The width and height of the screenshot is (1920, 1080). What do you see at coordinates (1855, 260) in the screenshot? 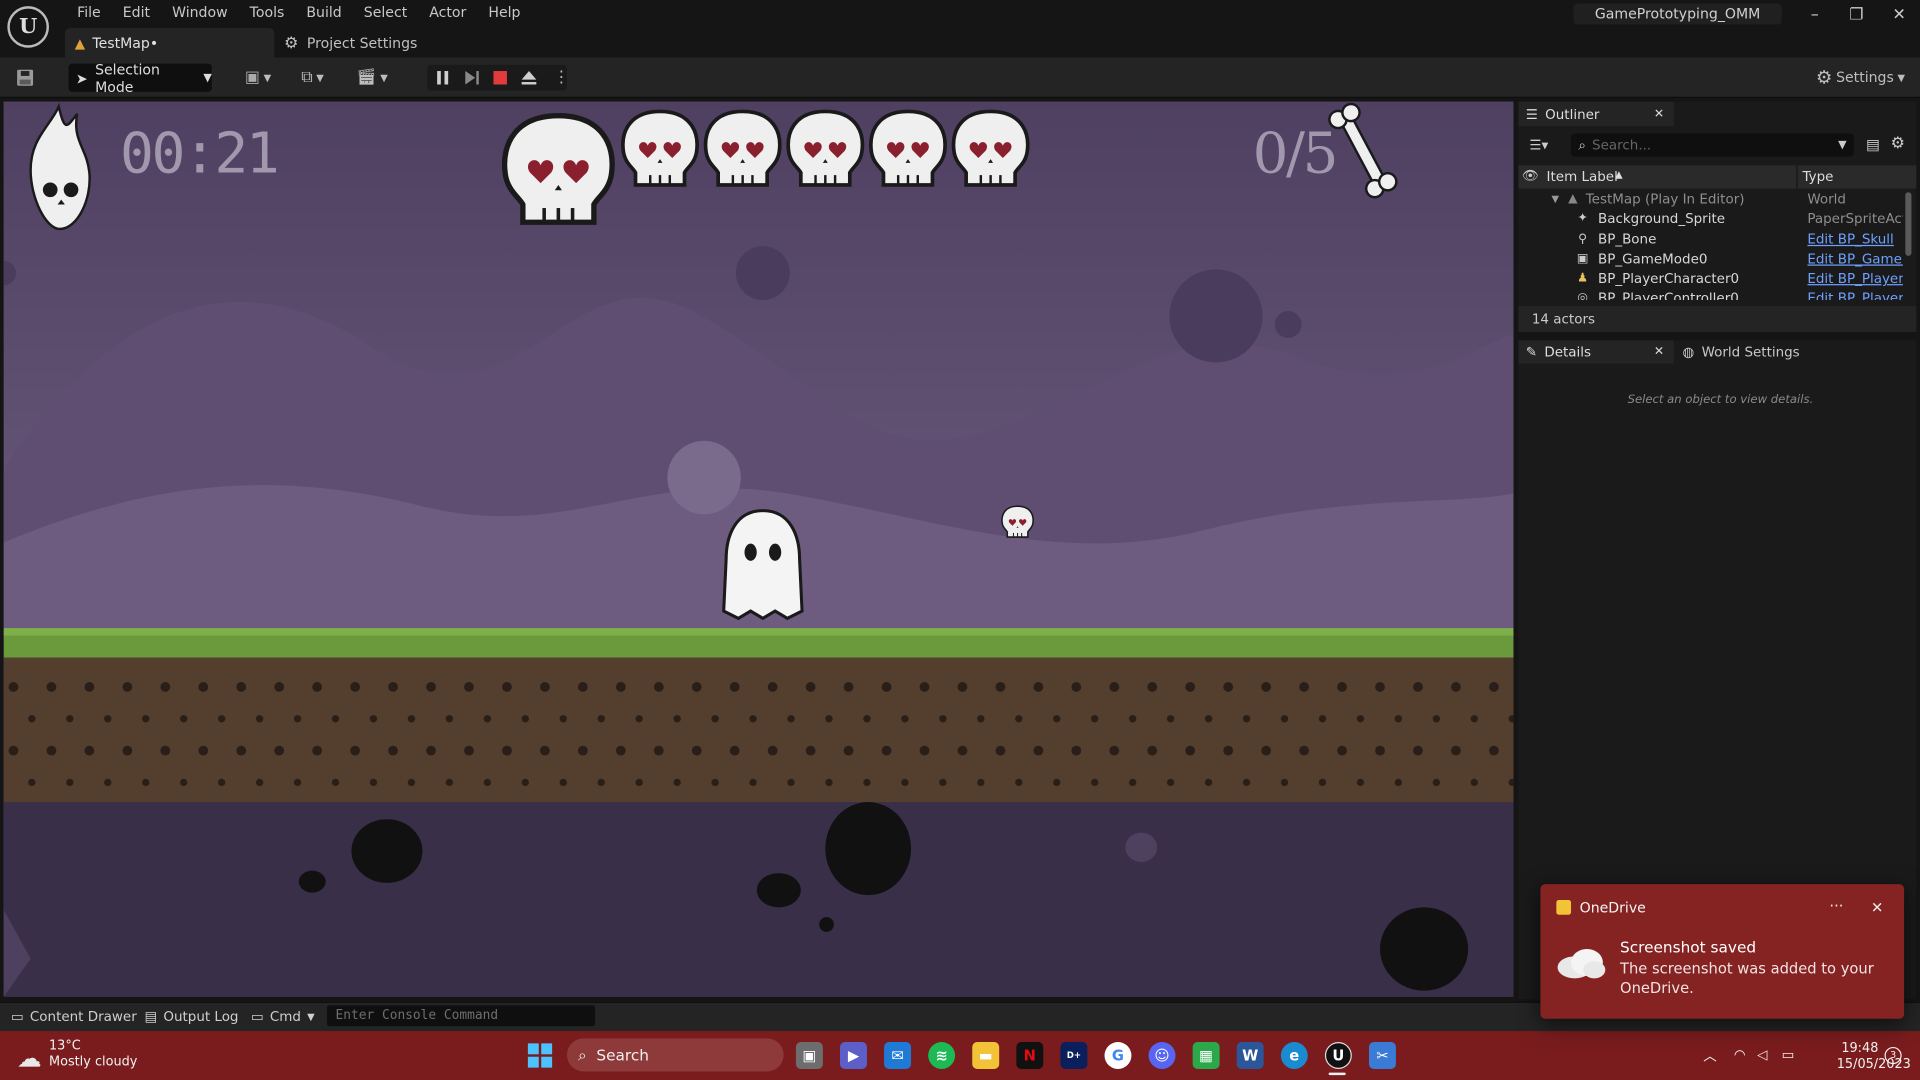
I see `edit-blueprint-link: Edit BP_GameM` at bounding box center [1855, 260].